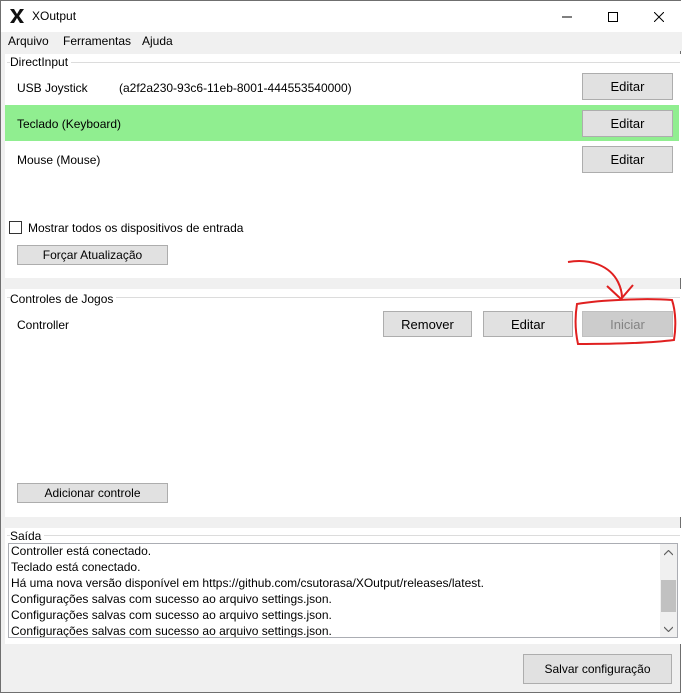  What do you see at coordinates (235, 88) in the screenshot?
I see `device-id-usb-joystick: (a2f2a230-93c6-11eb-8001-444553540000)` at bounding box center [235, 88].